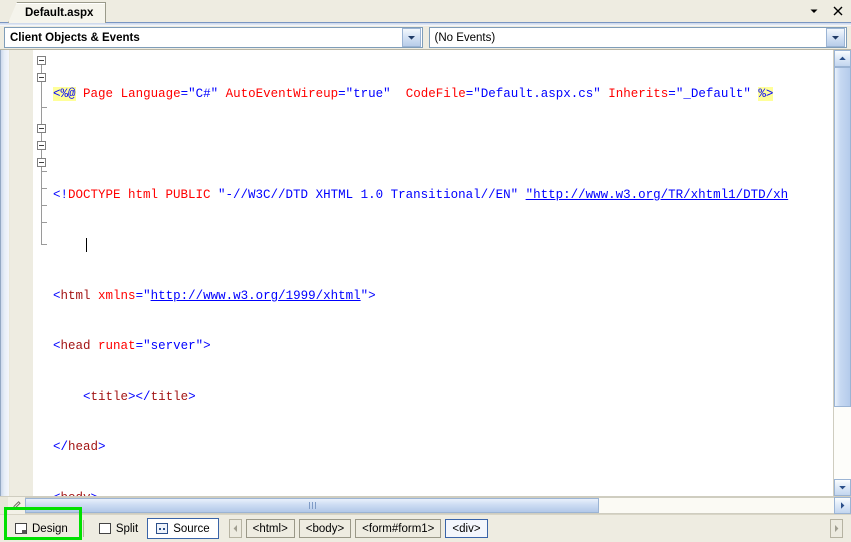  What do you see at coordinates (842, 505) in the screenshot?
I see `chevron-right-icon` at bounding box center [842, 505].